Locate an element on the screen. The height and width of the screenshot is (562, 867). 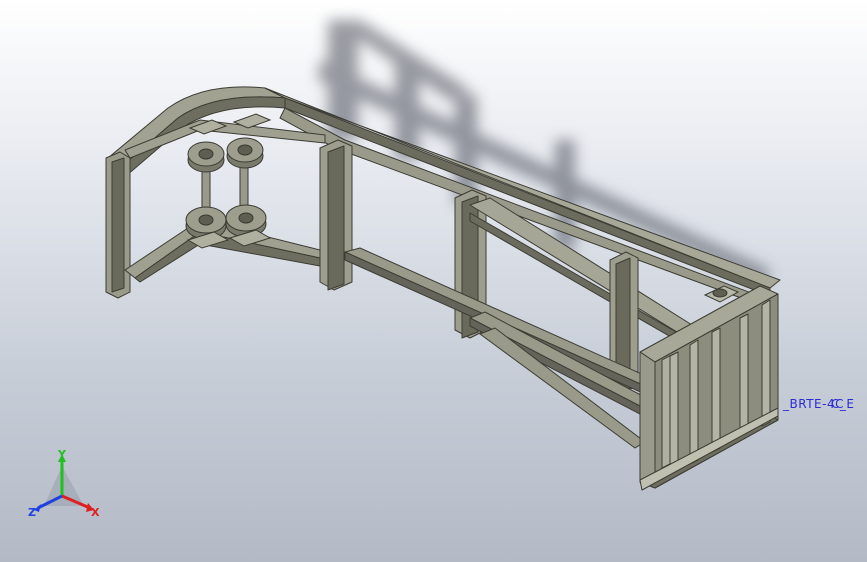
coordinate-triad: Y X Z is located at coordinates (64, 483).